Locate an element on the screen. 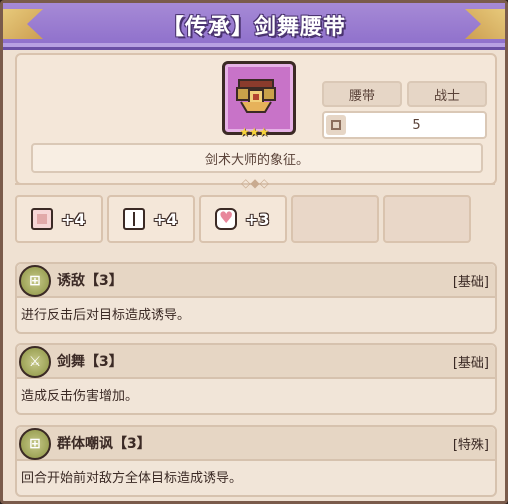 Image resolution: width=508 pixels, height=504 pixels. slot-count-value: 5 is located at coordinates (416, 125).